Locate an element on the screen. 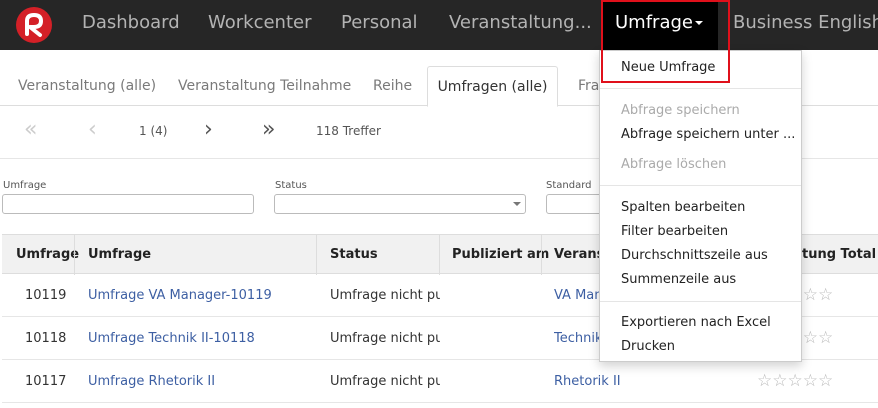 This screenshot has width=878, height=408. app-logo-icon is located at coordinates (34, 25).